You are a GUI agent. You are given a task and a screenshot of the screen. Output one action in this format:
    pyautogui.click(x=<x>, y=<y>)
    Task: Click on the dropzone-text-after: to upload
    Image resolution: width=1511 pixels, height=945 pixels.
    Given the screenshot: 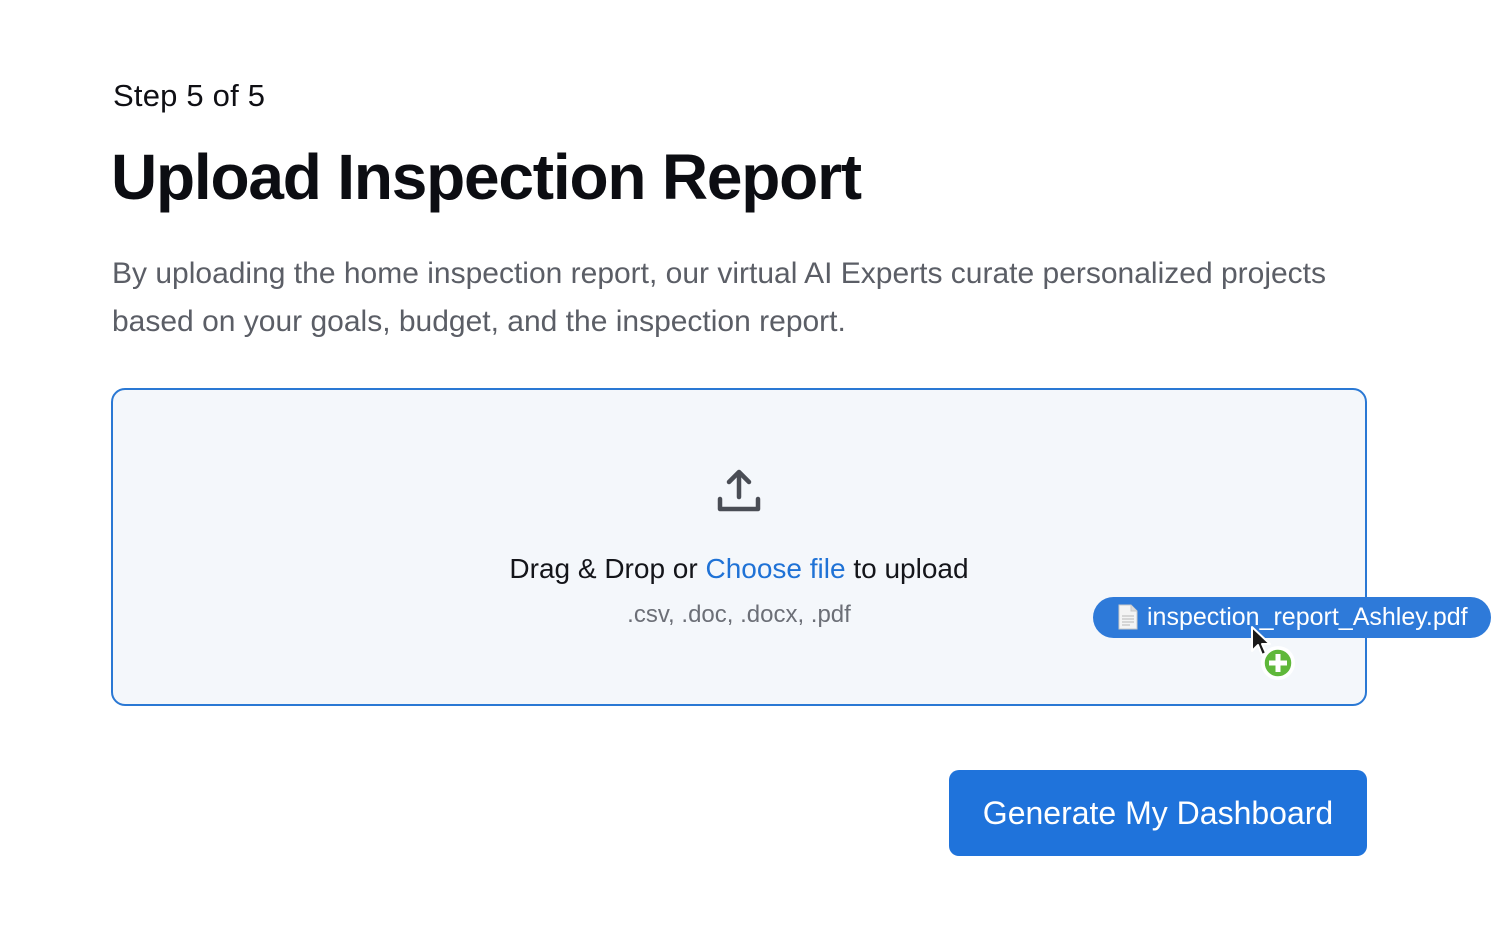 What is the action you would take?
    pyautogui.click(x=907, y=568)
    